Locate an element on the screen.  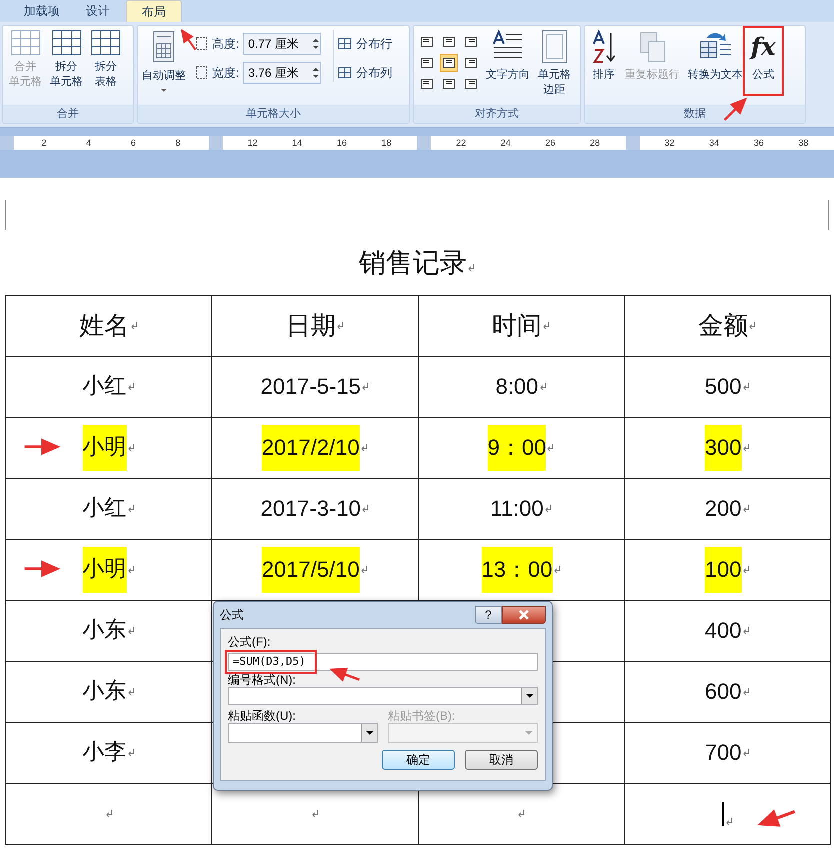
autofit-button: 自动调整 is located at coordinates (164, 61).